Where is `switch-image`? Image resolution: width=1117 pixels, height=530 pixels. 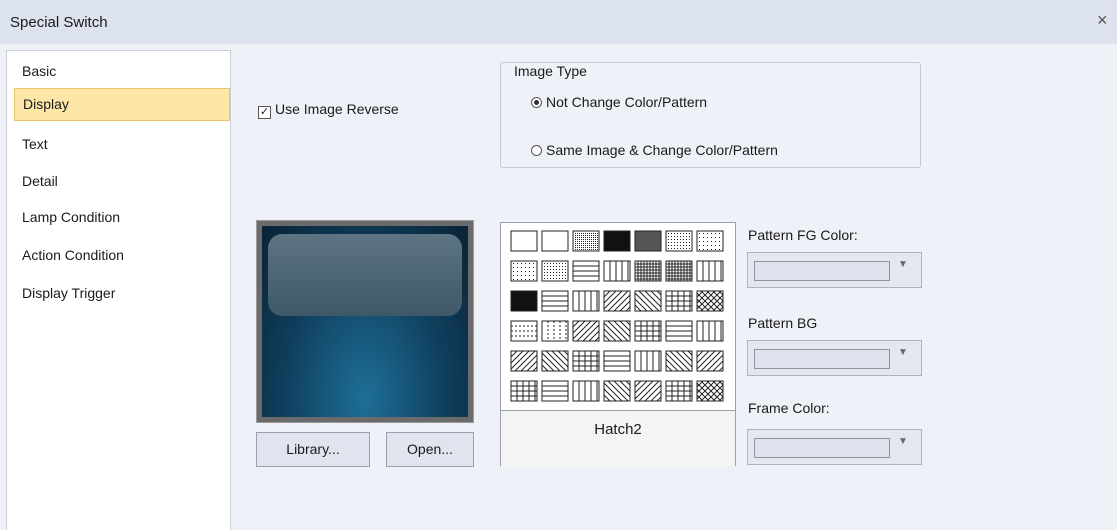
switch-image is located at coordinates (365, 321).